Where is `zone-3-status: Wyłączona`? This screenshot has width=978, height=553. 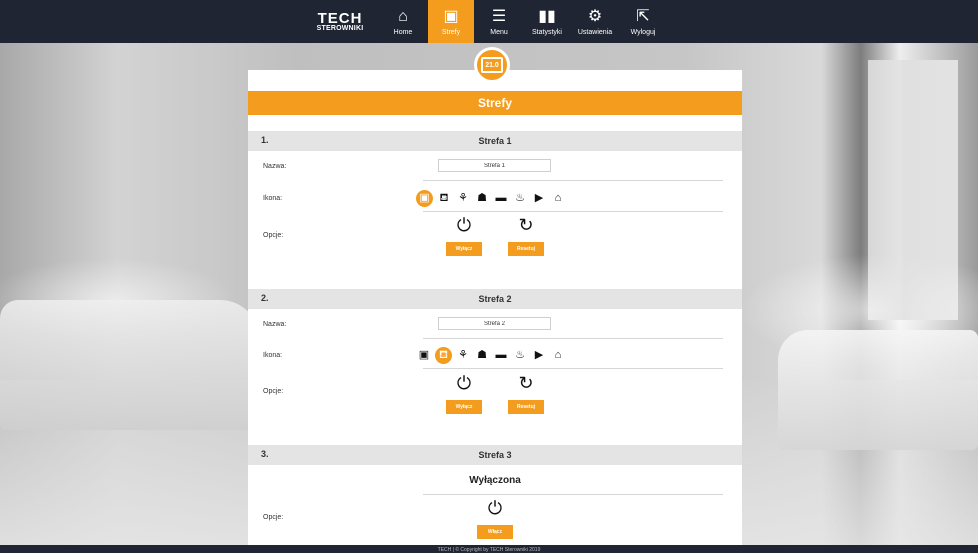
zone-3-status: Wyłączona is located at coordinates (495, 480).